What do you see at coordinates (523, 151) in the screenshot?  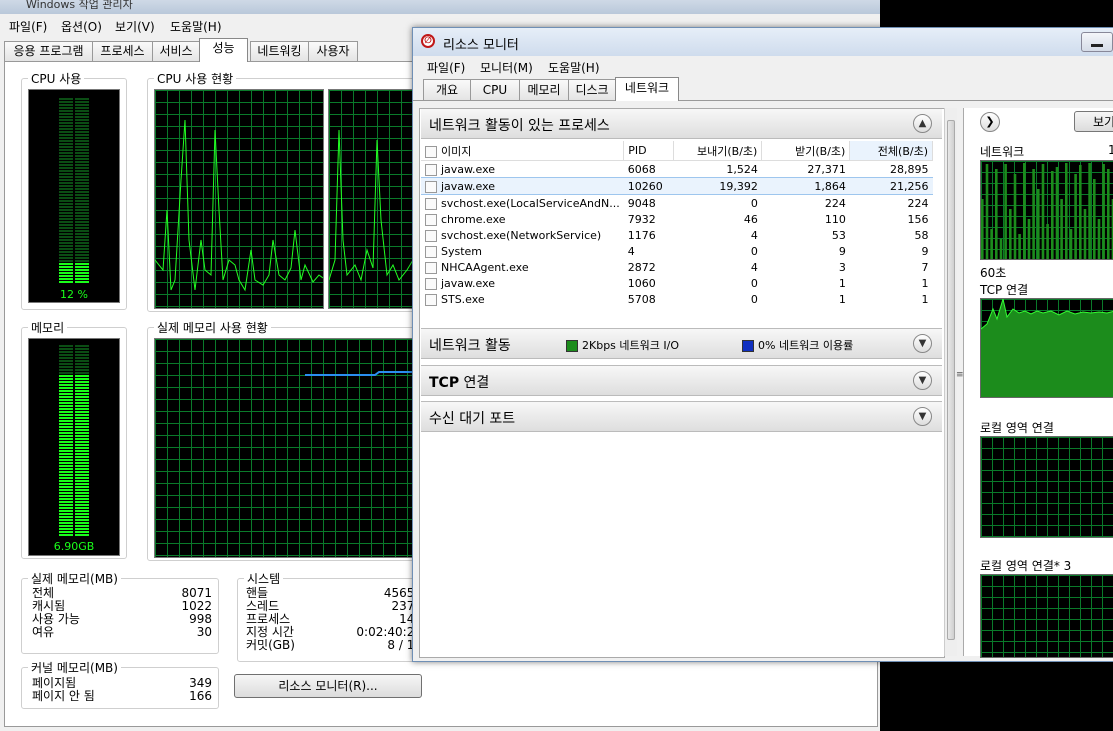 I see `col-image: 이미지` at bounding box center [523, 151].